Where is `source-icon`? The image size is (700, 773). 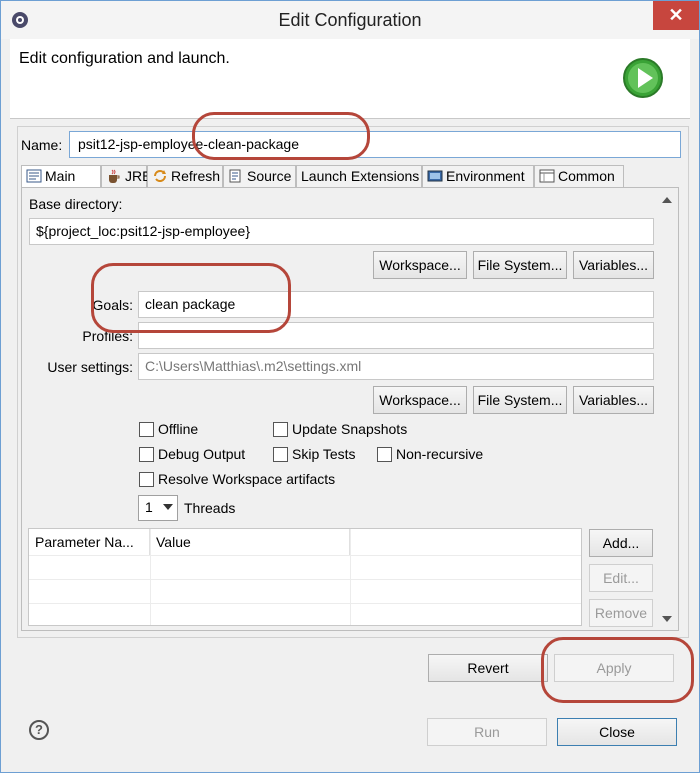 source-icon is located at coordinates (235, 176).